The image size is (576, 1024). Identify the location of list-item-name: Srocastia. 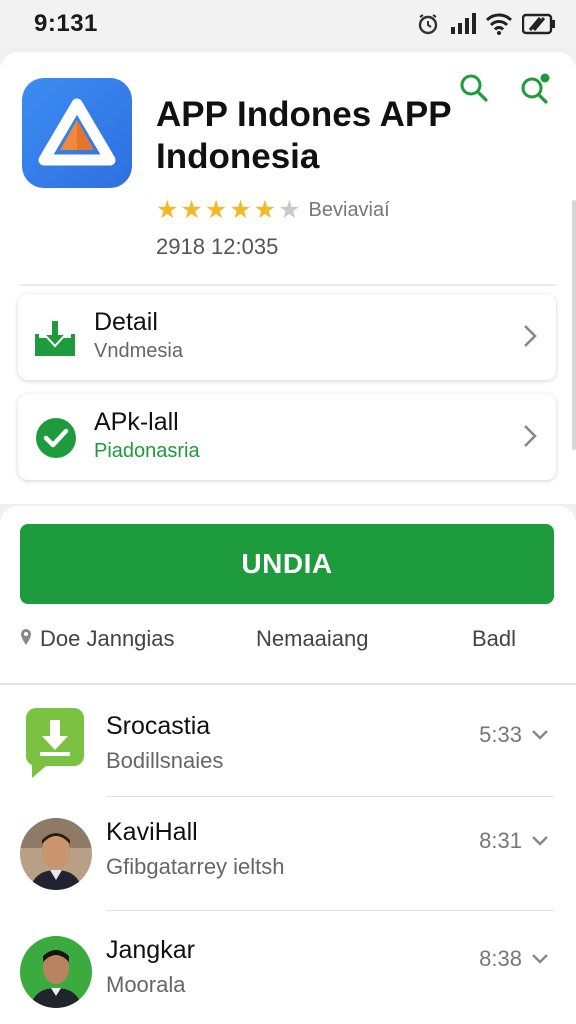
(158, 726).